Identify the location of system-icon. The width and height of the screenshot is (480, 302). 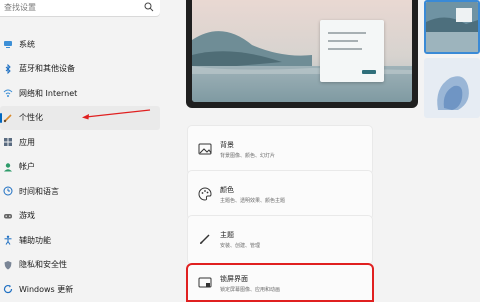
(8, 44).